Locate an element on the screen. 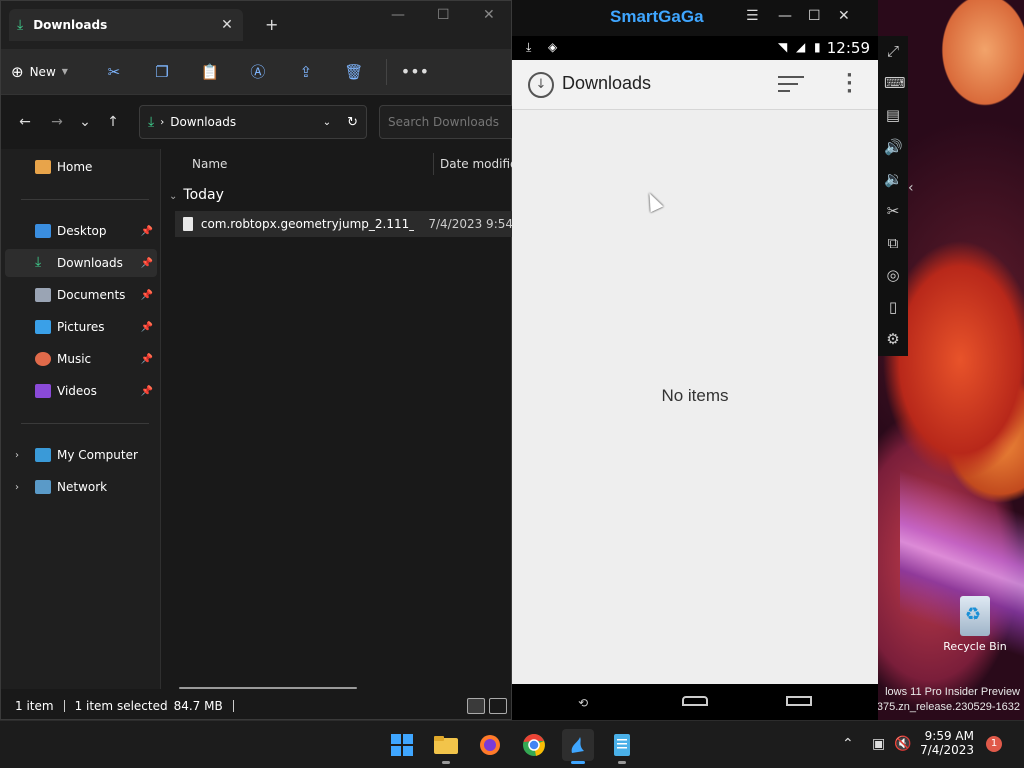  chrome-taskbar-button is located at coordinates (534, 745).